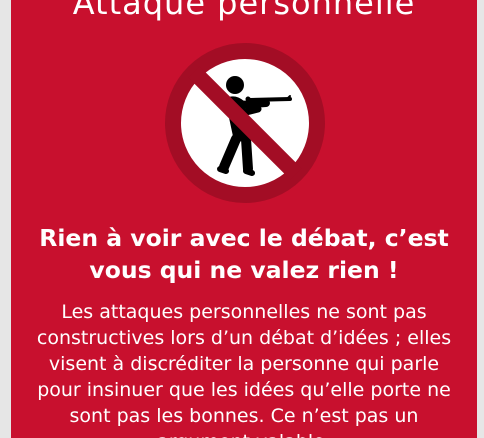 The height and width of the screenshot is (438, 484). I want to click on no-shooting-prohibition-icon, so click(245, 123).